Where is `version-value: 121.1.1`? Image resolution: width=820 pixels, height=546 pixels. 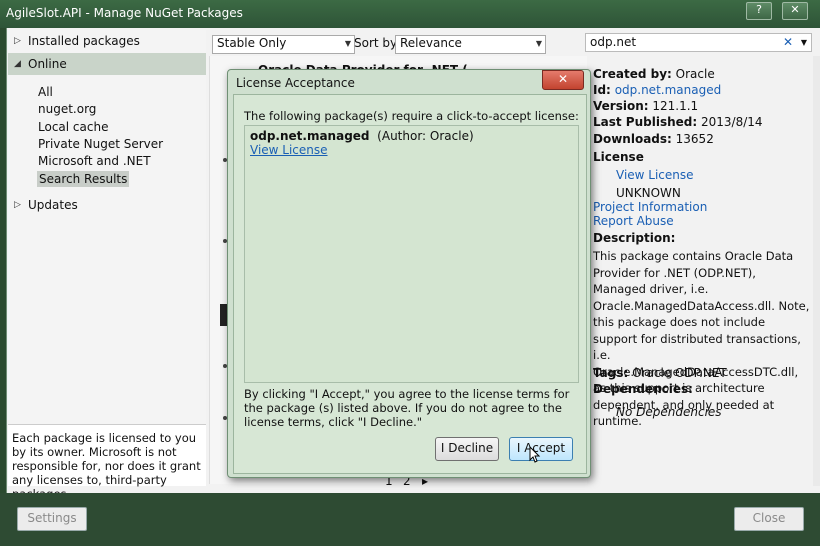 version-value: 121.1.1 is located at coordinates (675, 106).